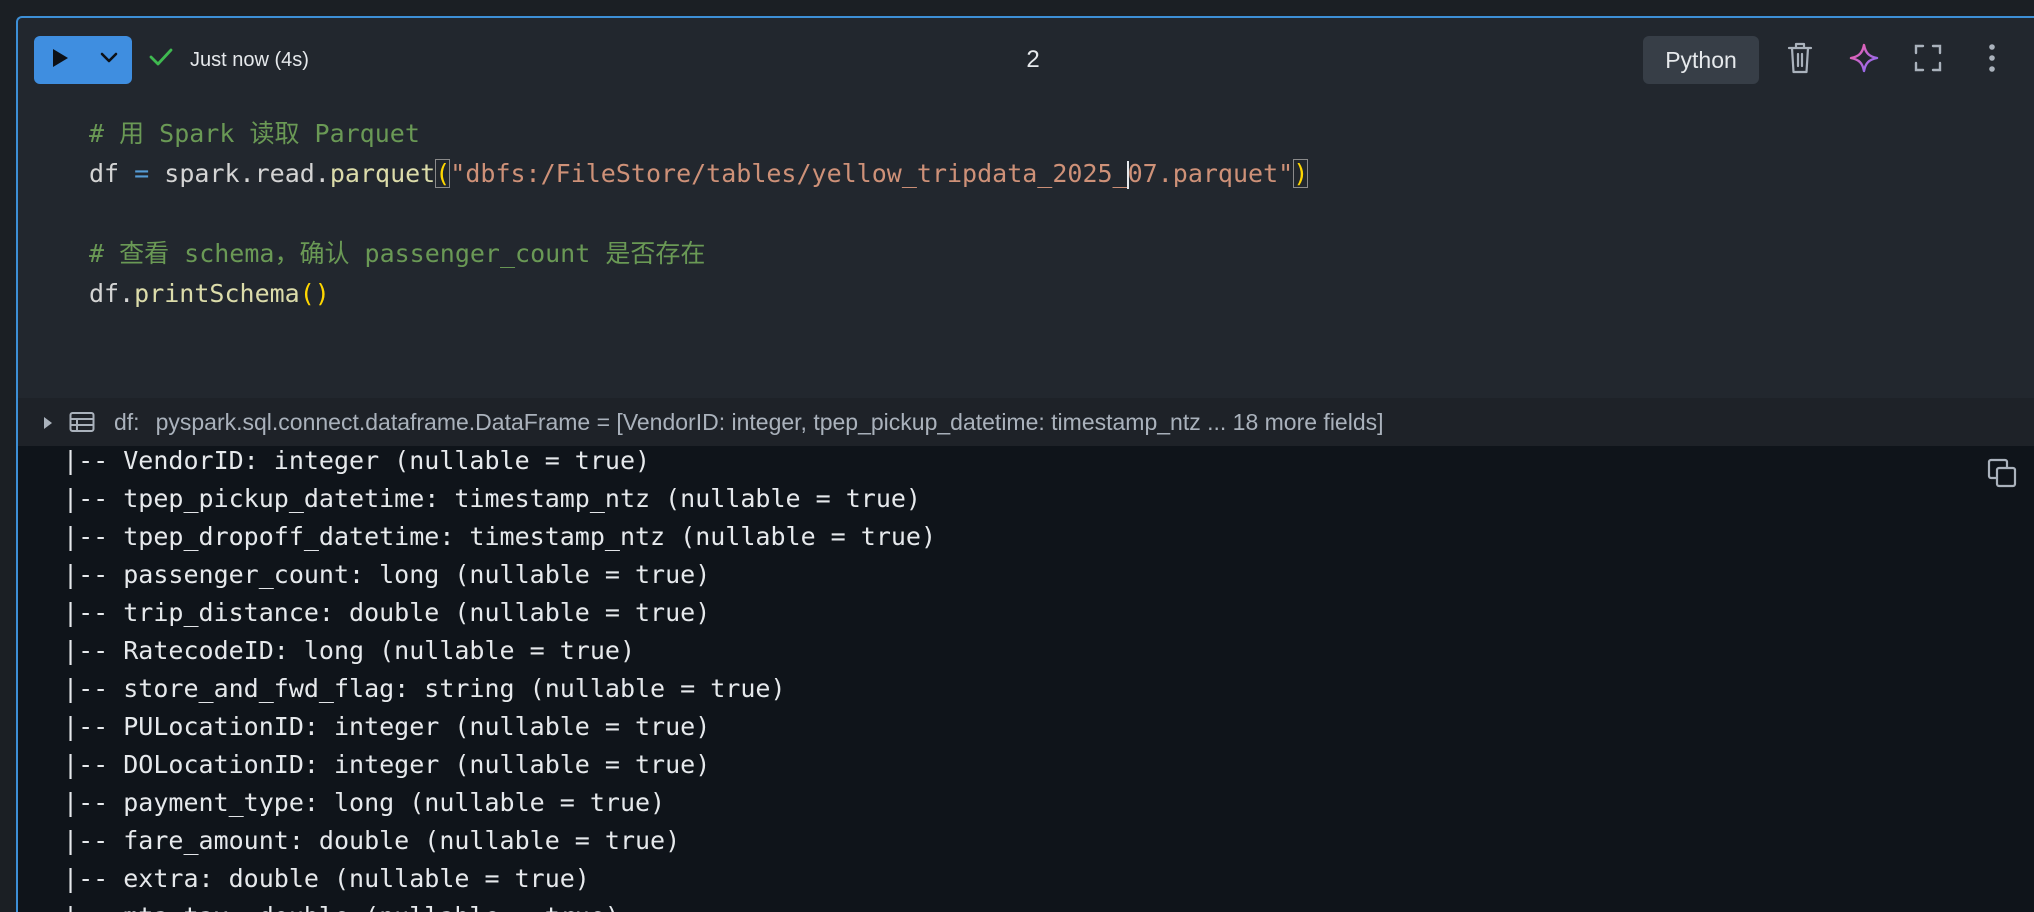 Image resolution: width=2034 pixels, height=912 pixels. I want to click on run-button-group, so click(83, 60).